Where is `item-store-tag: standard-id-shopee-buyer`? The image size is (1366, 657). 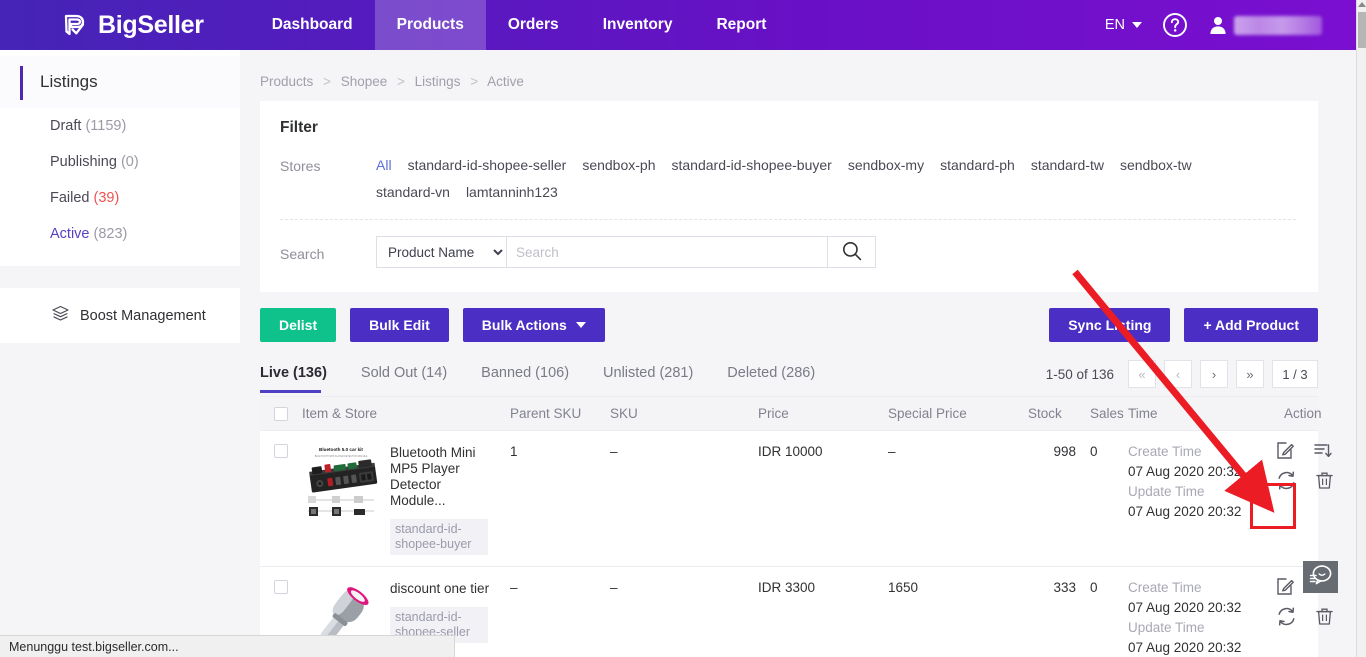
item-store-tag: standard-id-shopee-buyer is located at coordinates (439, 537).